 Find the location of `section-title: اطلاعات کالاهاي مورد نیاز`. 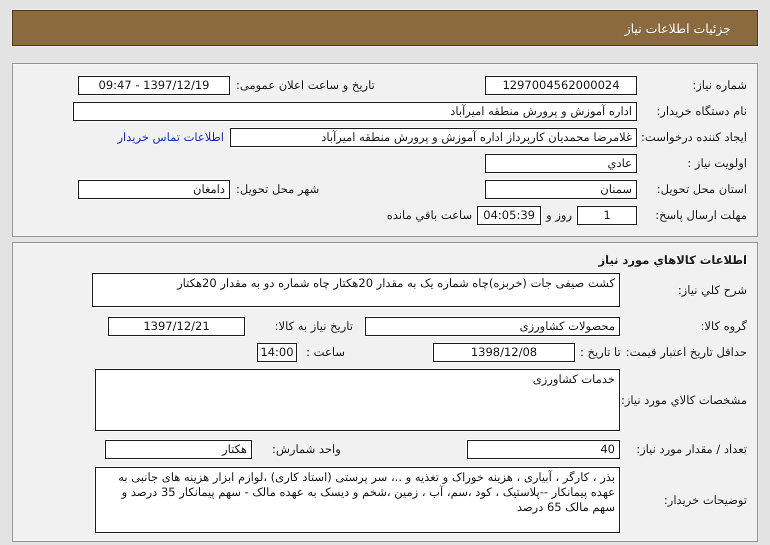

section-title: اطلاعات کالاهاي مورد نیاز is located at coordinates (672, 260).